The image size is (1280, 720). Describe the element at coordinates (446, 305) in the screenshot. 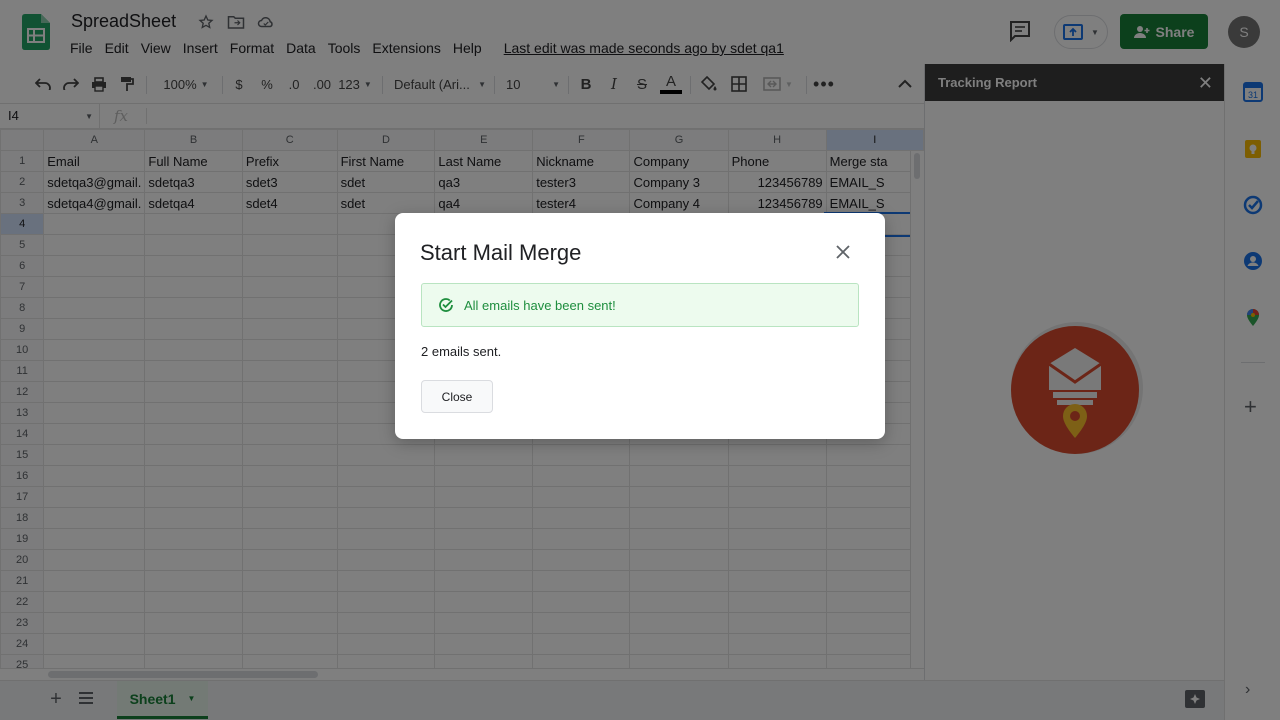

I see `check-circle-icon` at that location.